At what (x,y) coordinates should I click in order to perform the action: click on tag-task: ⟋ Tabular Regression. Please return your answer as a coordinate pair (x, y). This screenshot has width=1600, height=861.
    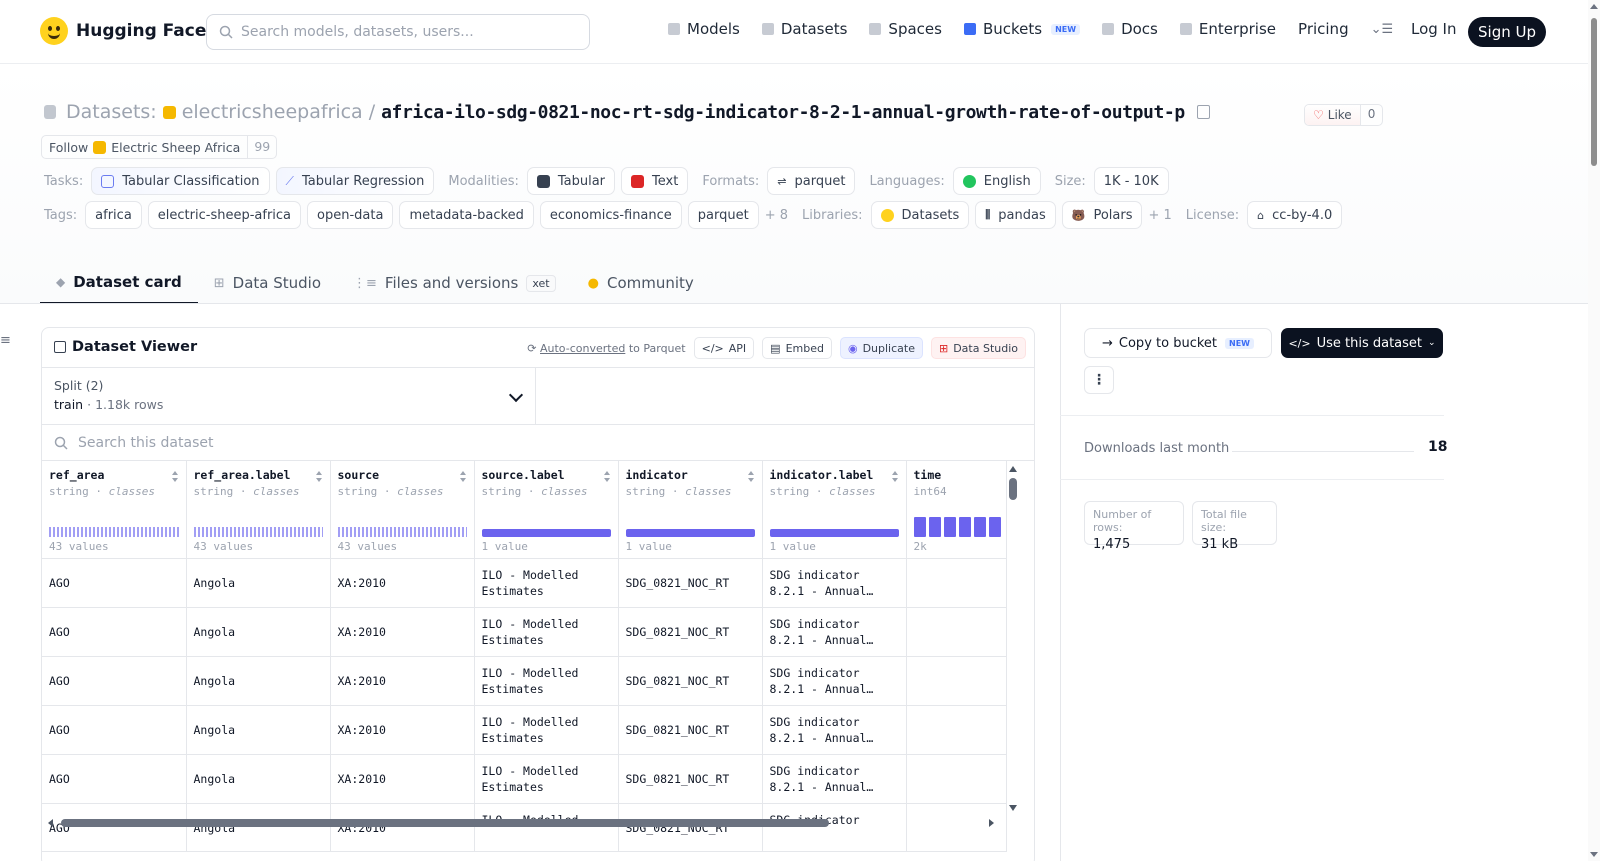
    Looking at the image, I should click on (355, 181).